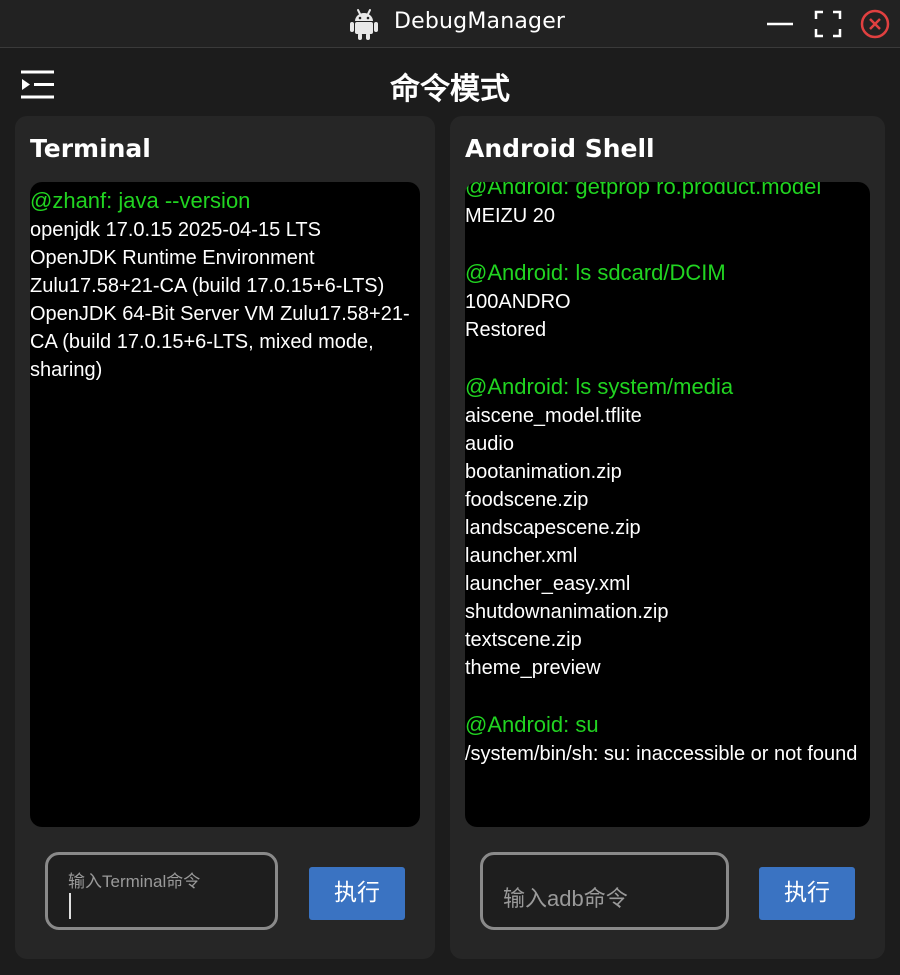 The image size is (900, 975). What do you see at coordinates (489, 444) in the screenshot?
I see `shell-output-line: audio` at bounding box center [489, 444].